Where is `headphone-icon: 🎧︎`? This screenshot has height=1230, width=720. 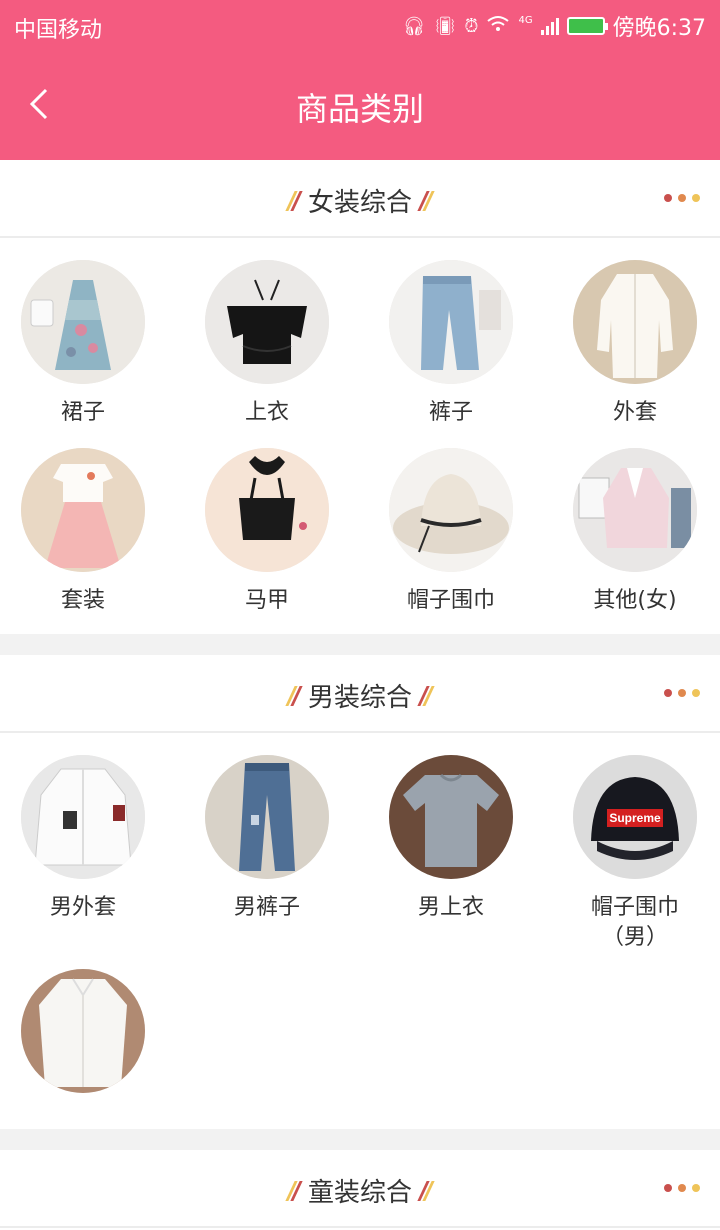
headphone-icon: 🎧︎ is located at coordinates (414, 26).